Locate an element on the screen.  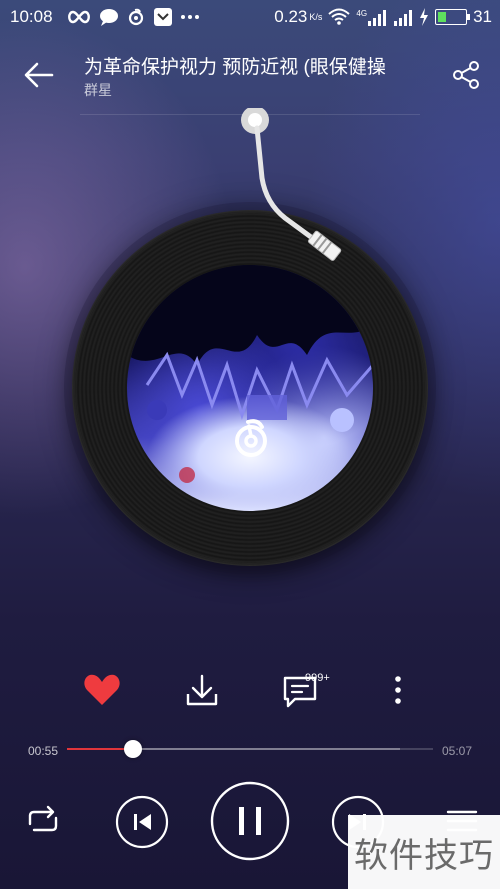
album-cover is located at coordinates (250, 388).